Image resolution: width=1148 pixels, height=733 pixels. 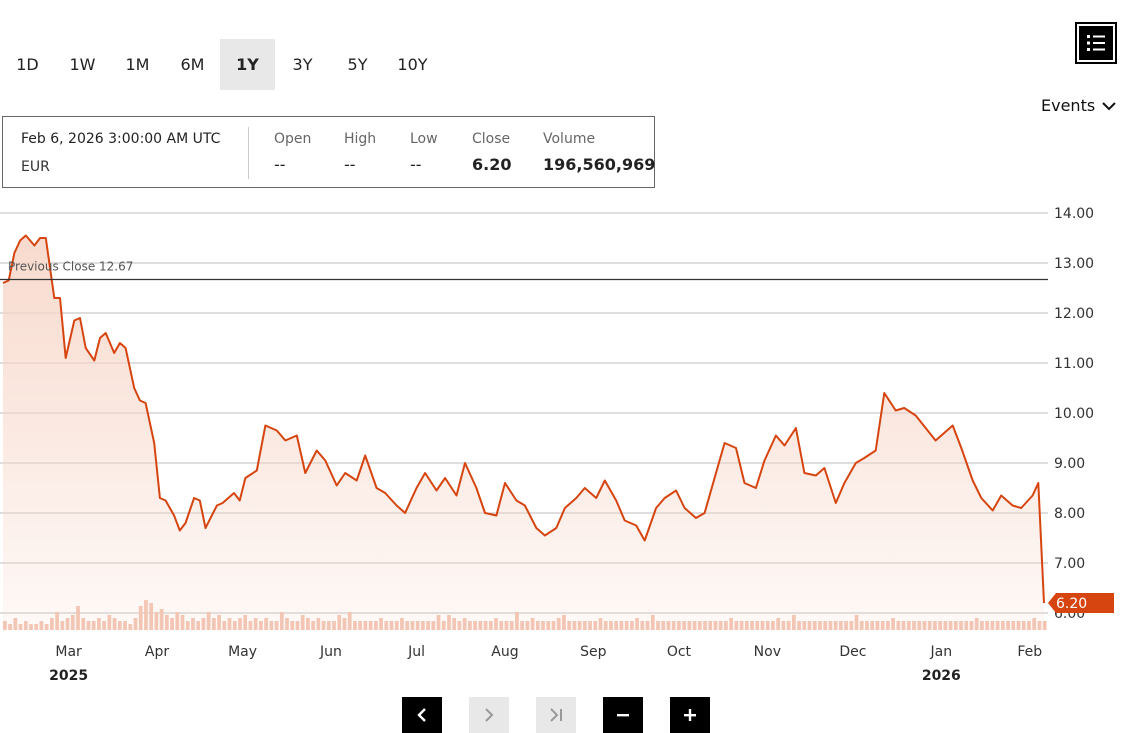 What do you see at coordinates (350, 164) in the screenshot?
I see `high-value: --` at bounding box center [350, 164].